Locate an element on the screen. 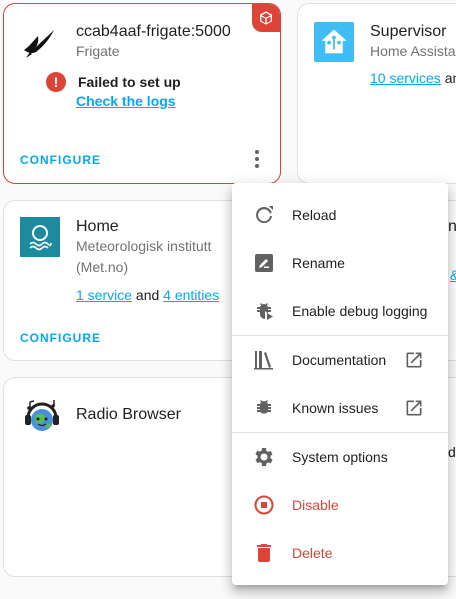  home-assistant-logo is located at coordinates (334, 42).